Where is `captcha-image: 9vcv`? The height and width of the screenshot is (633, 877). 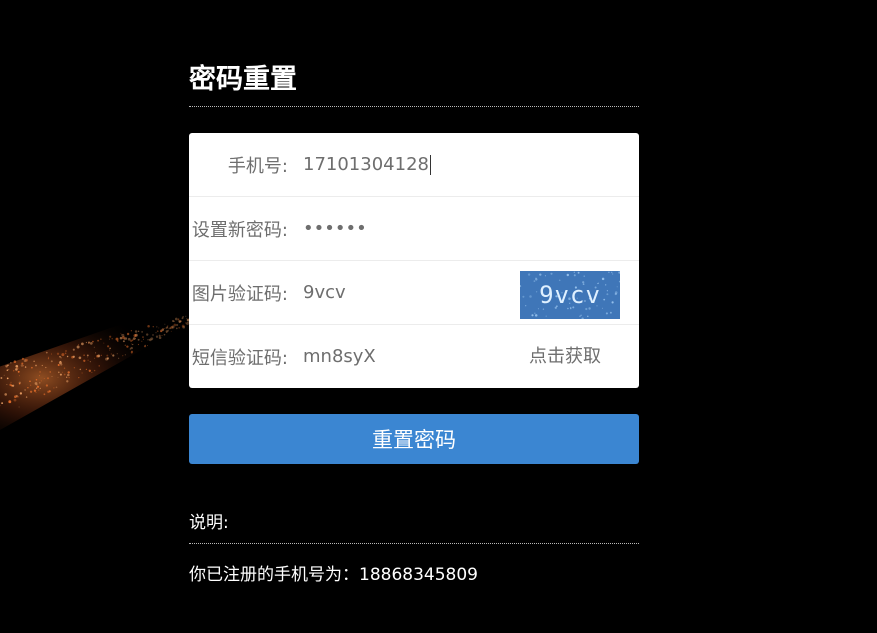
captcha-image: 9vcv is located at coordinates (570, 295).